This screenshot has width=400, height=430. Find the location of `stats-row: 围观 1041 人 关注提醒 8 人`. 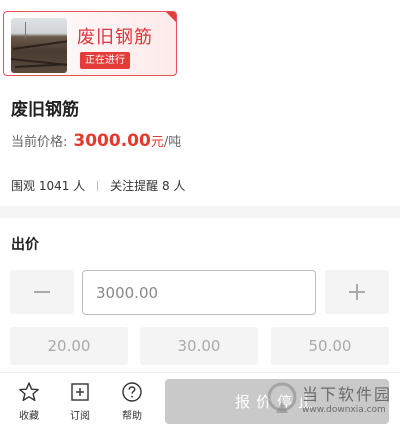

stats-row: 围观 1041 人 关注提醒 8 人 is located at coordinates (98, 185).